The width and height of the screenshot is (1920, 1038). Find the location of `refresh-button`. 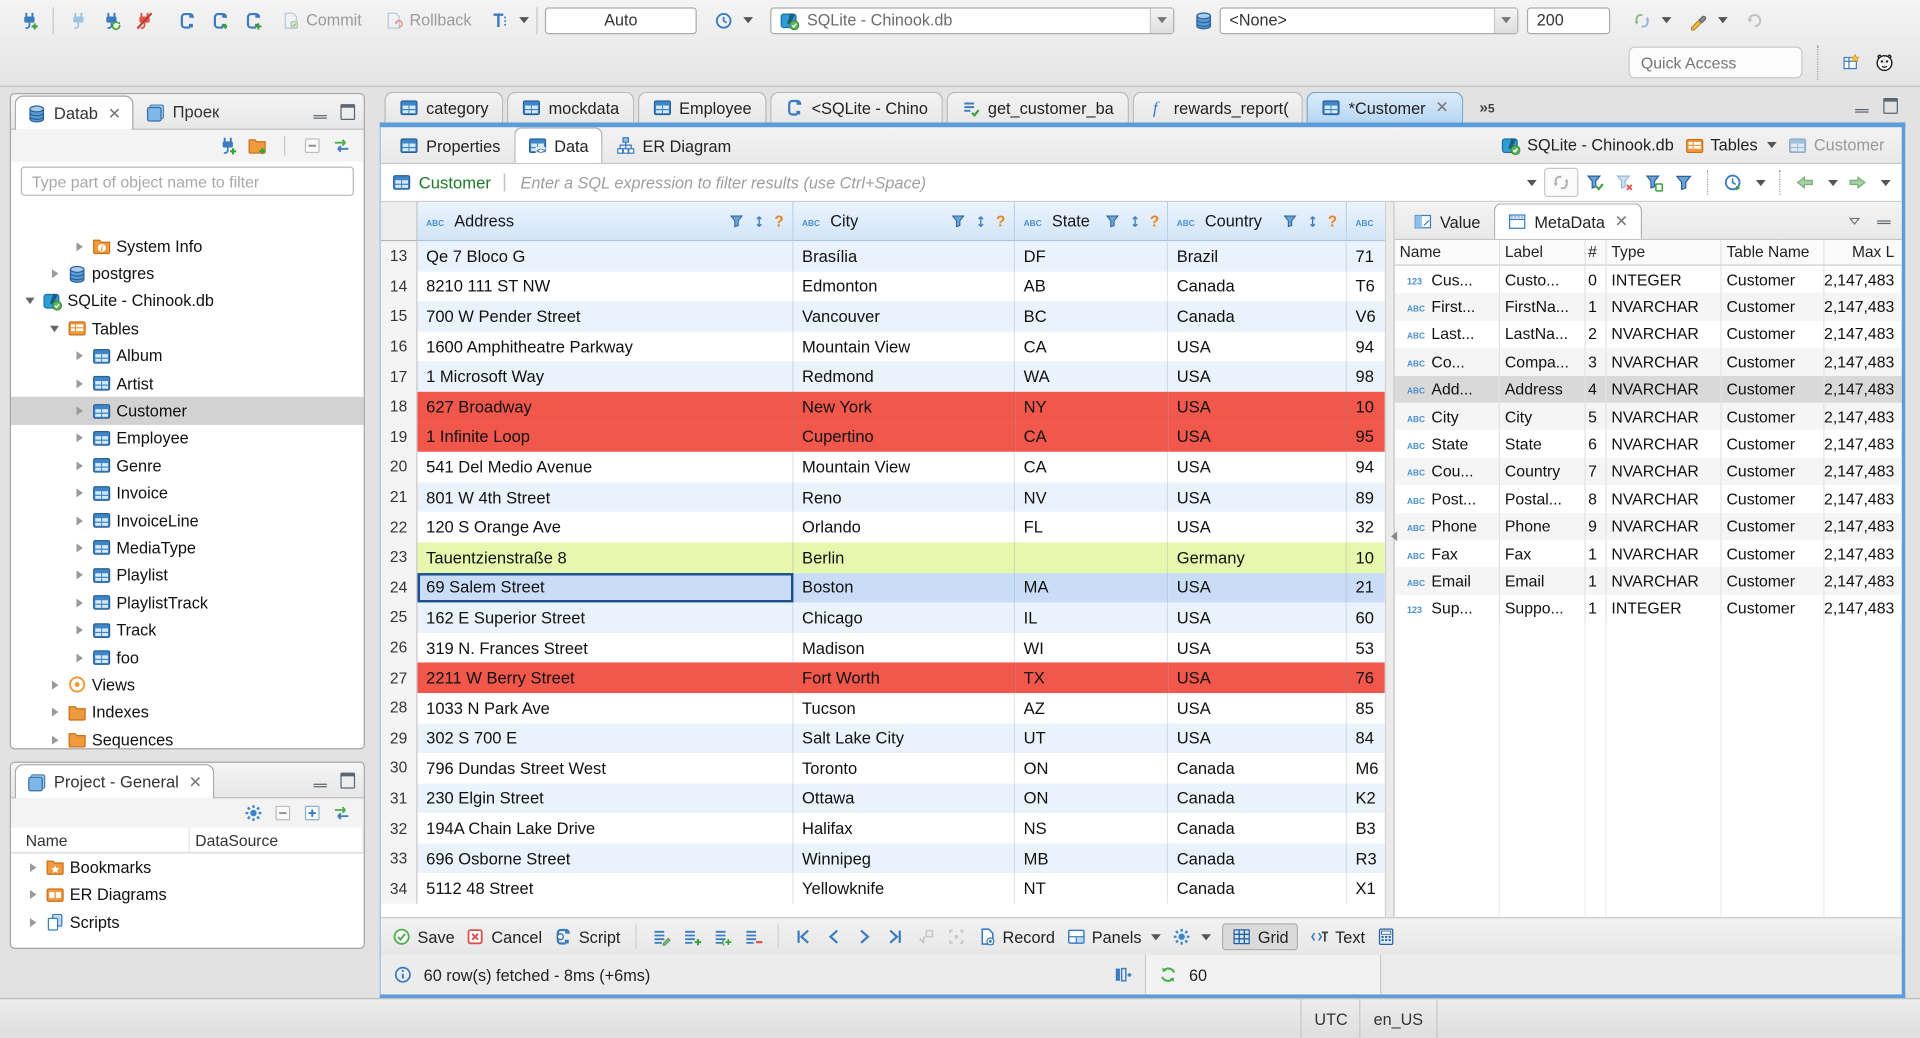

refresh-button is located at coordinates (1561, 182).